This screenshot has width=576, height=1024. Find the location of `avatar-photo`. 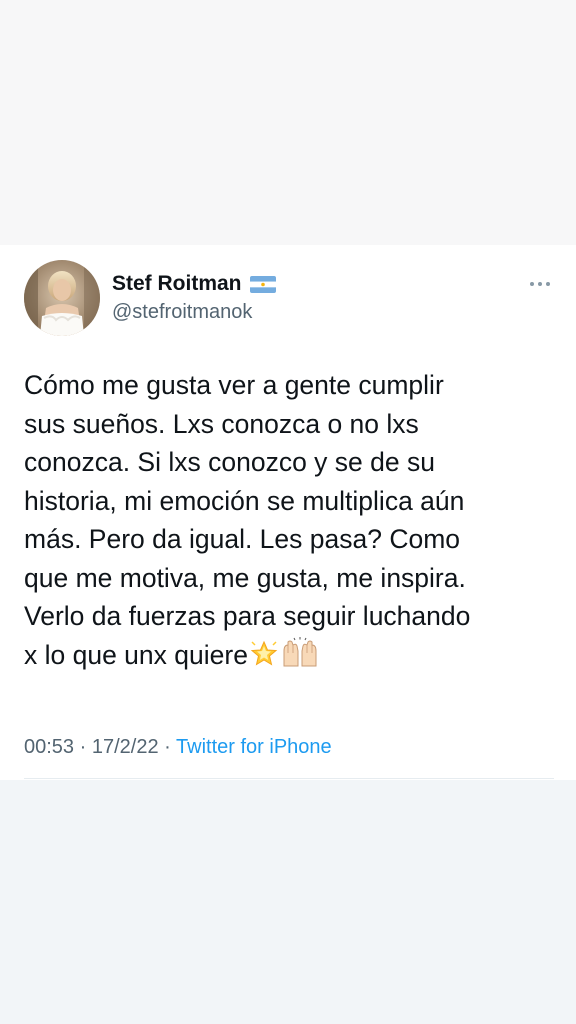

avatar-photo is located at coordinates (62, 298).